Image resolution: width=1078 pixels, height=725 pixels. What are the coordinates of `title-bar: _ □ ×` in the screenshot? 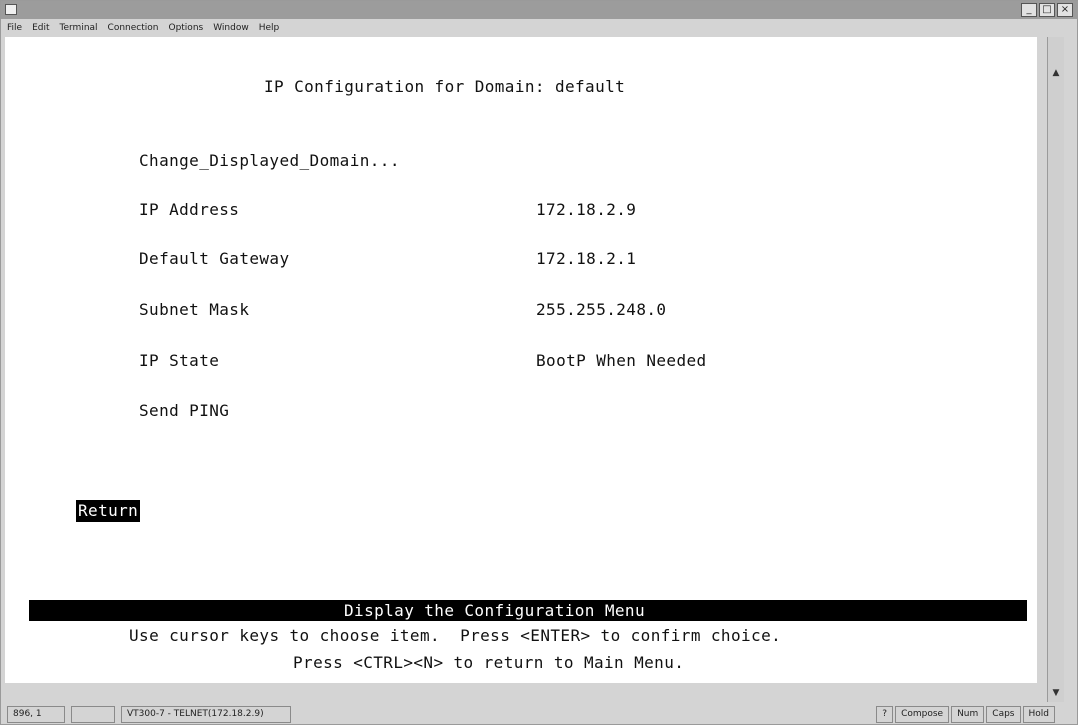 It's located at (539, 10).